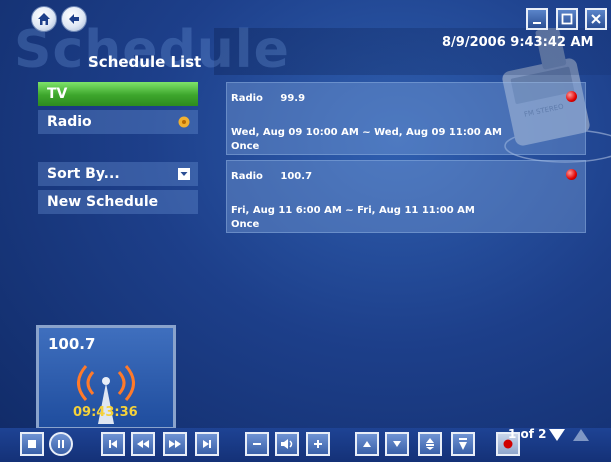 The height and width of the screenshot is (462, 611). What do you see at coordinates (103, 202) in the screenshot?
I see `new-schedule-label: New Schedule` at bounding box center [103, 202].